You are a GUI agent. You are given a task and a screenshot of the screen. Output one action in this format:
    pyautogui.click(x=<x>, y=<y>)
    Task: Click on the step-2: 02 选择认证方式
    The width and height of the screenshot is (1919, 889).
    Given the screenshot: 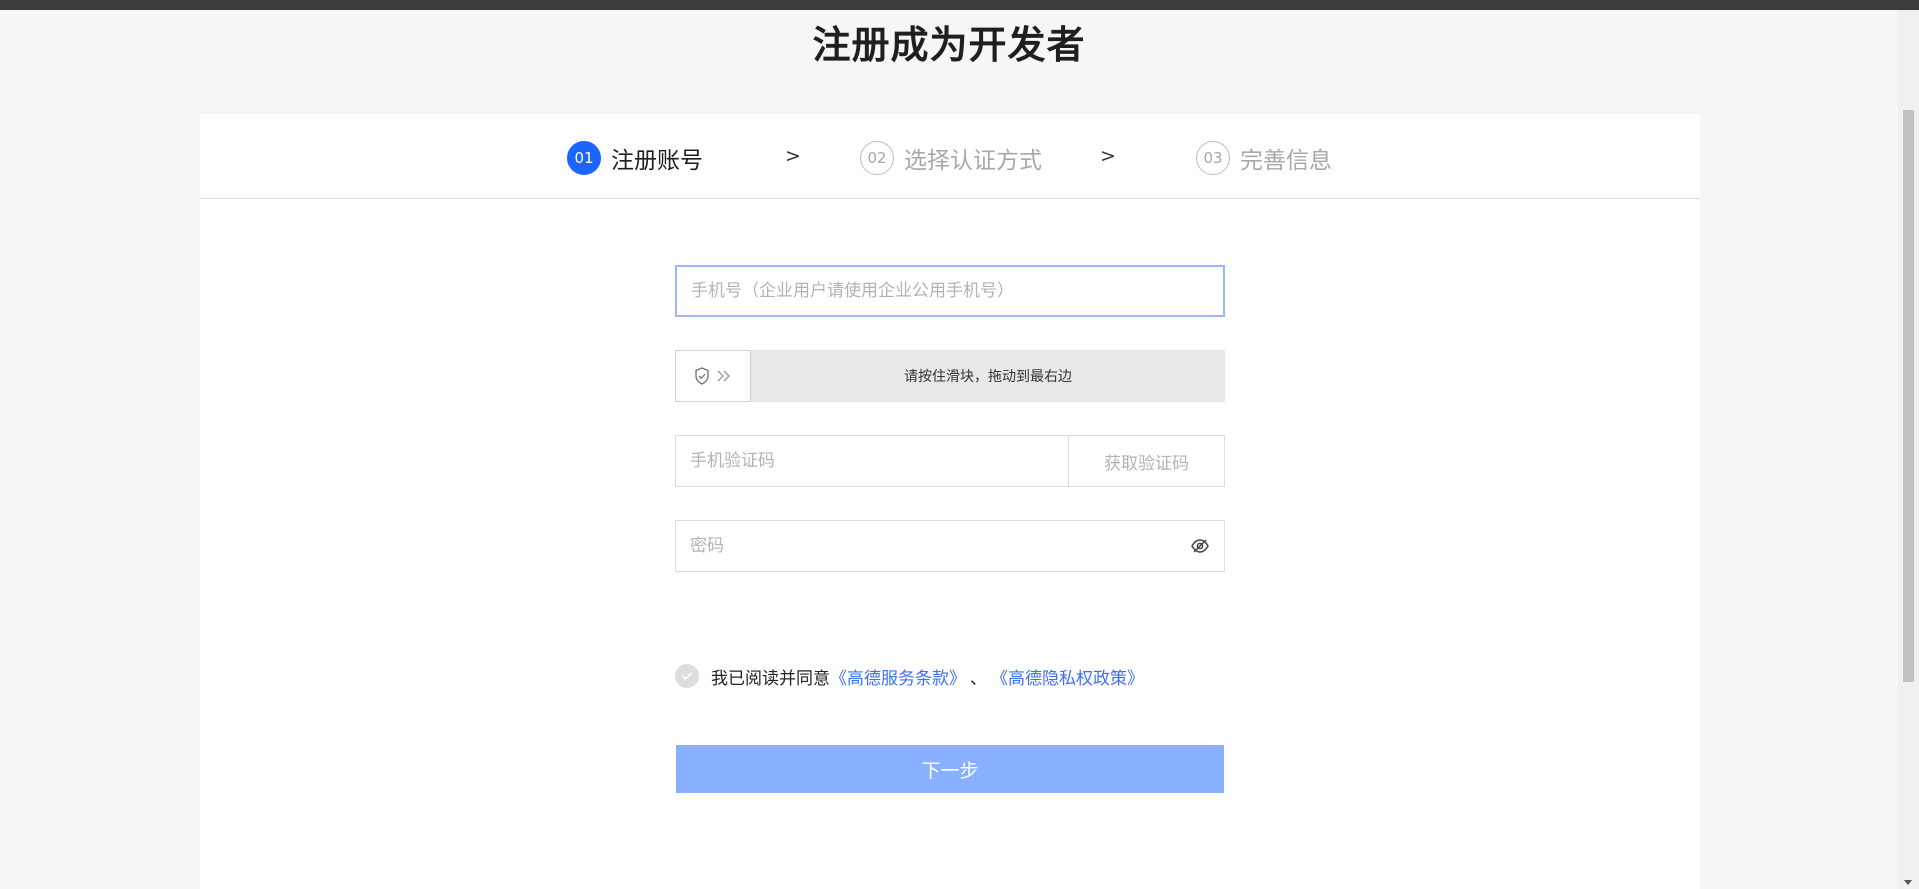 What is the action you would take?
    pyautogui.click(x=951, y=158)
    